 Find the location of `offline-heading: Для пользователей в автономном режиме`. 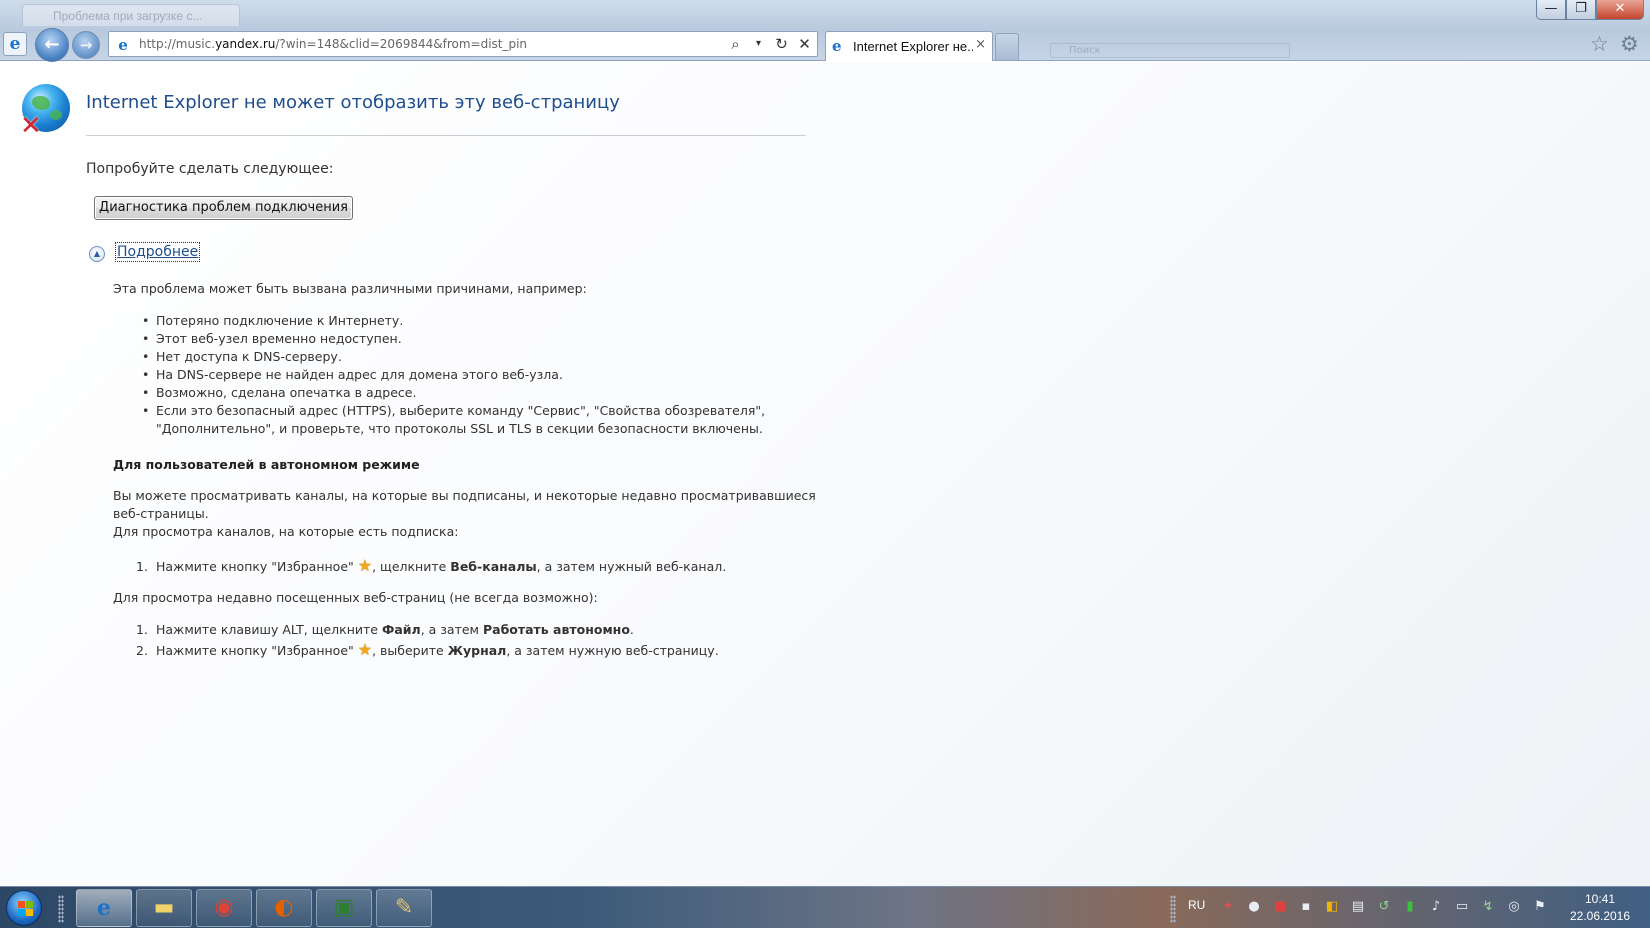

offline-heading: Для пользователей в автономном режиме is located at coordinates (266, 464).